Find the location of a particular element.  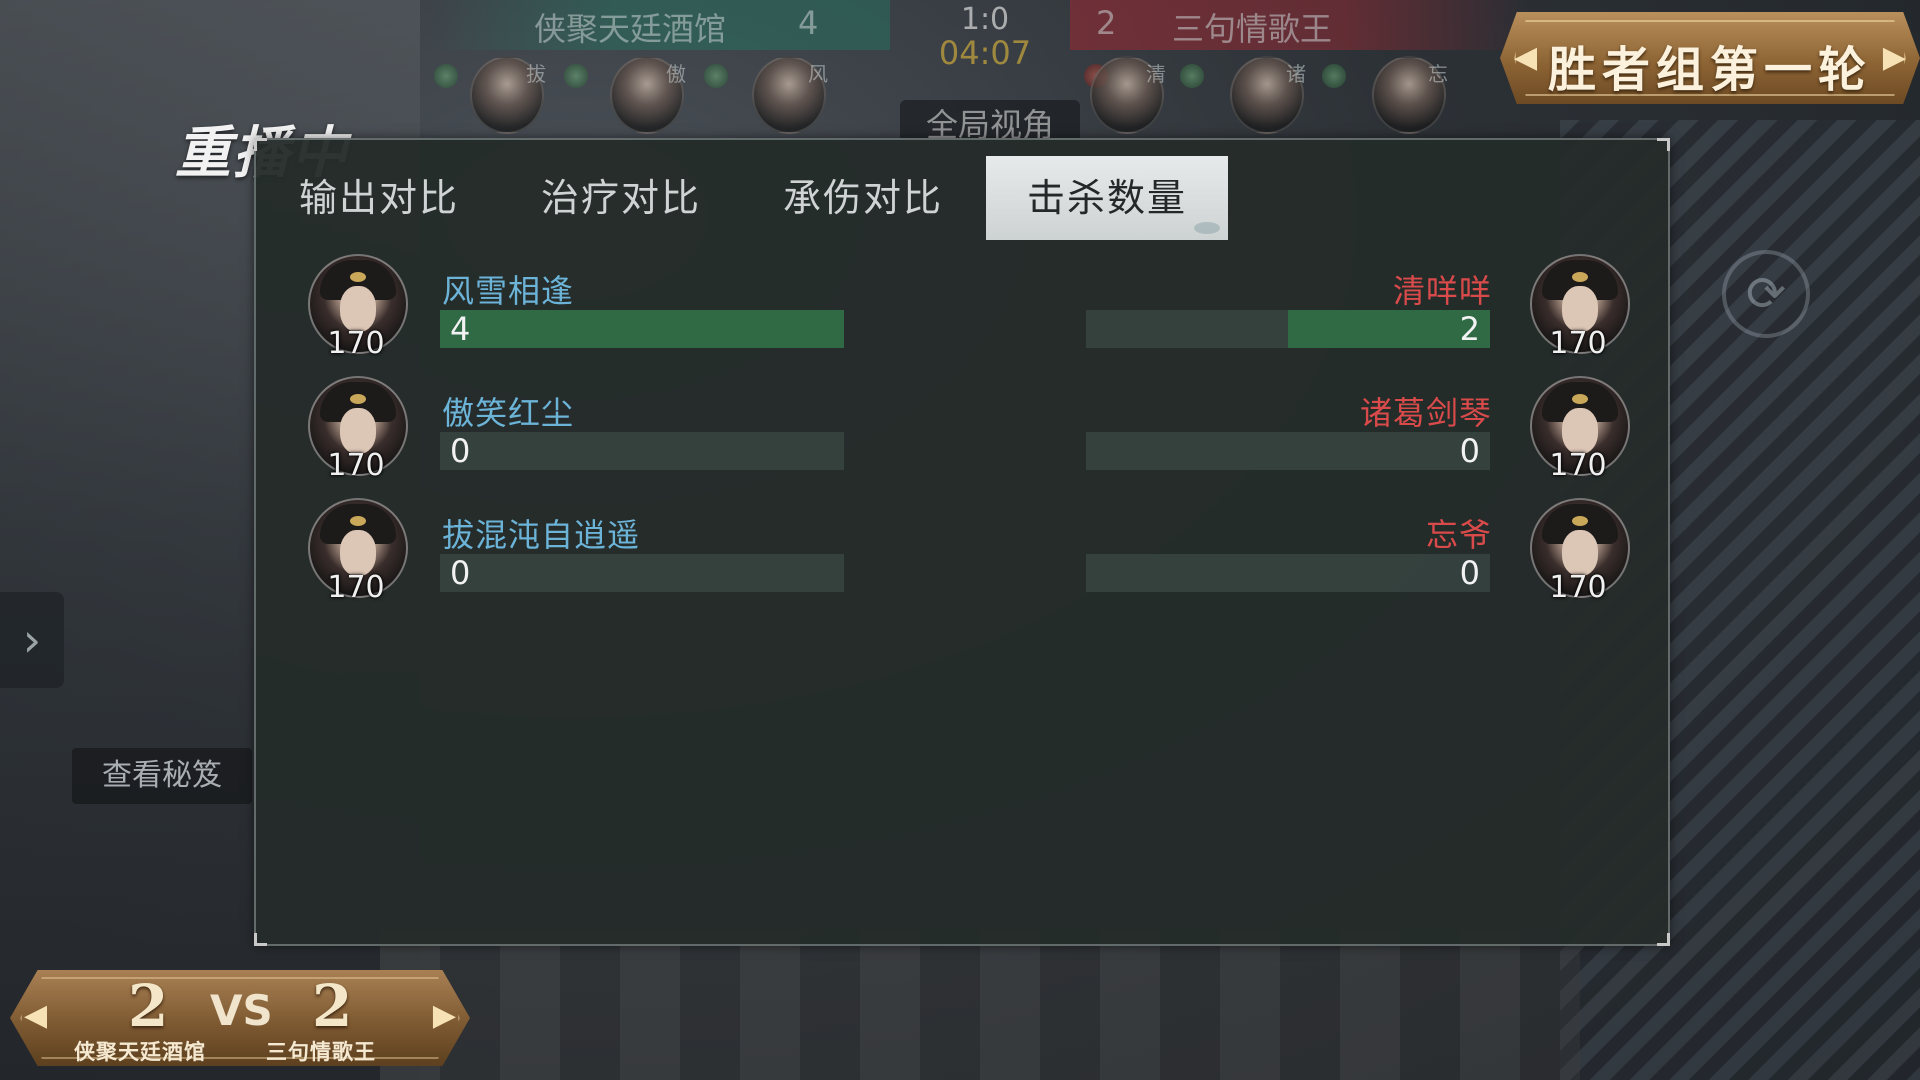

hud-team-right-name: 三句情歌王 is located at coordinates (1252, 29).